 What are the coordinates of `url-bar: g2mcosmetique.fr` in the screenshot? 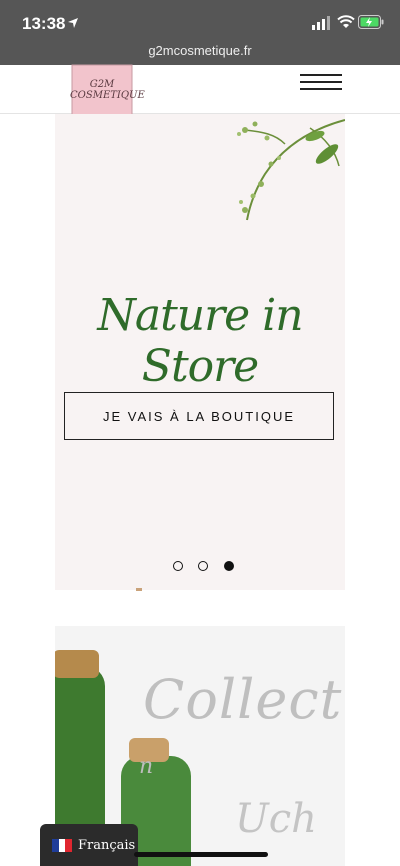 It's located at (200, 50).